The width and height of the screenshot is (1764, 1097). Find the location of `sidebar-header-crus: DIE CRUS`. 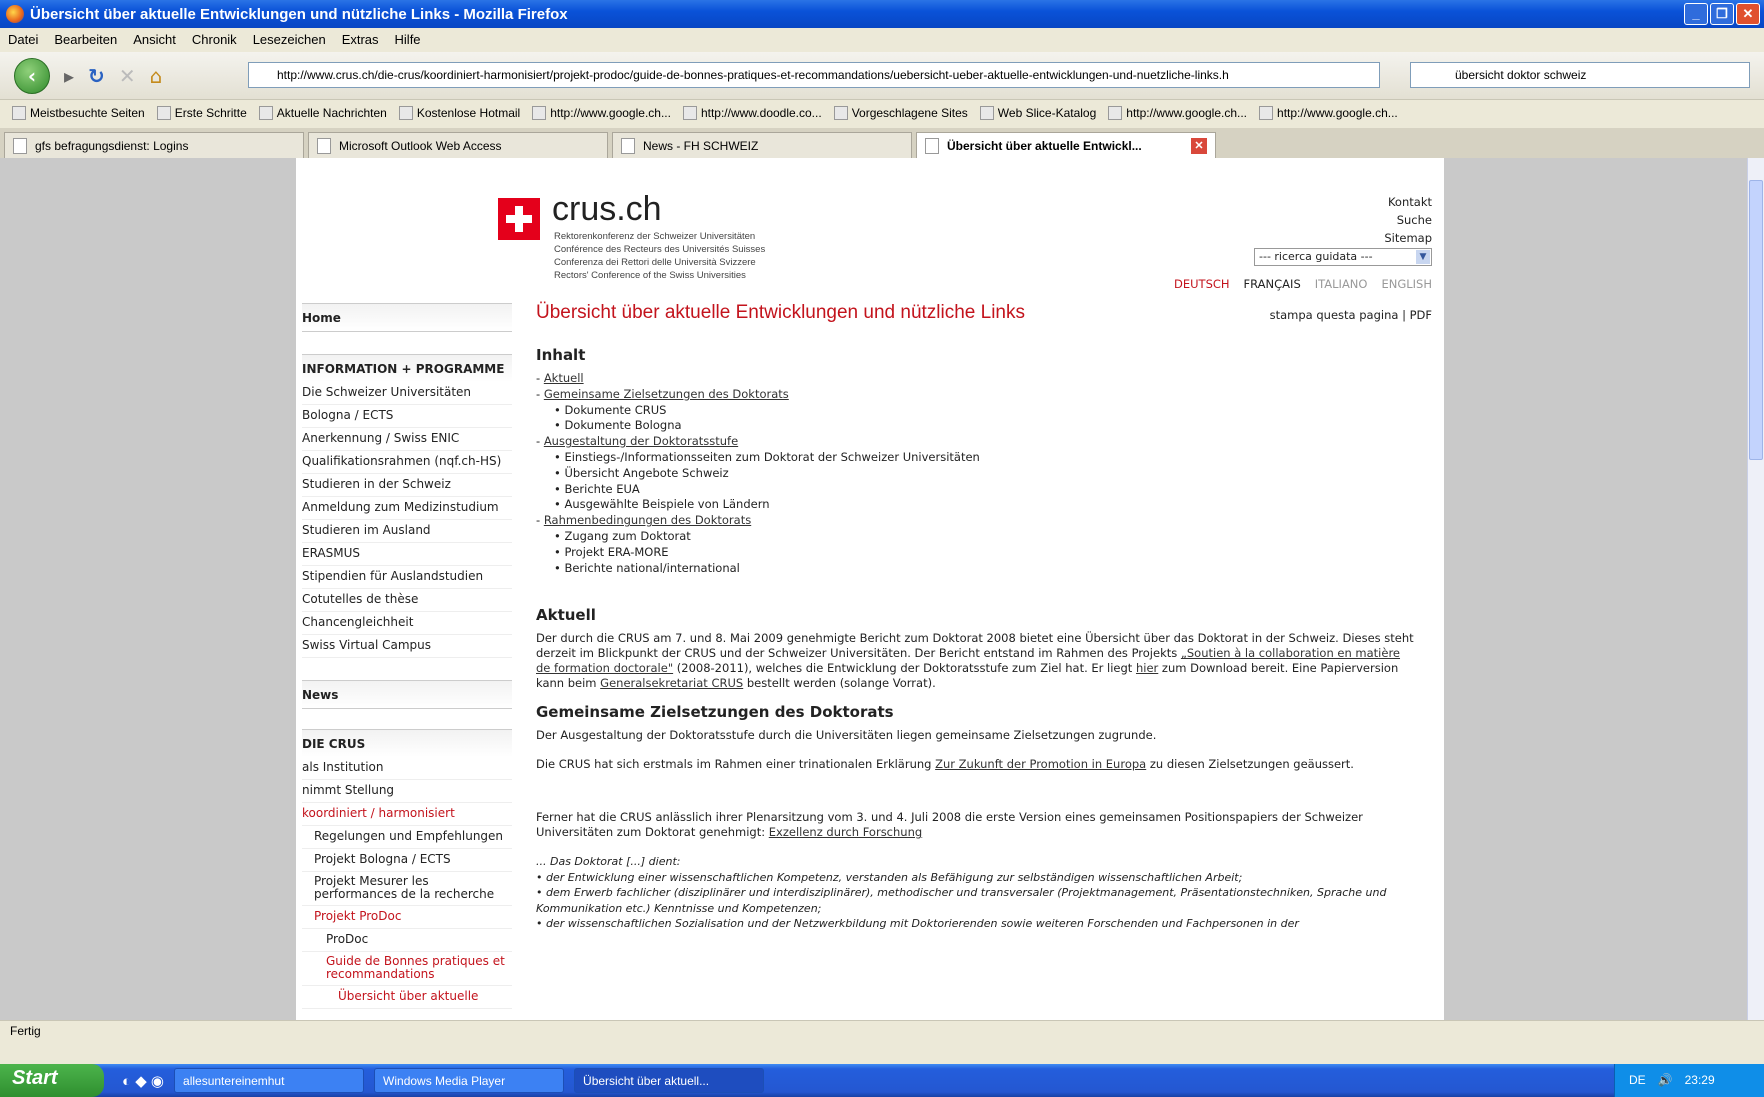

sidebar-header-crus: DIE CRUS is located at coordinates (407, 743).